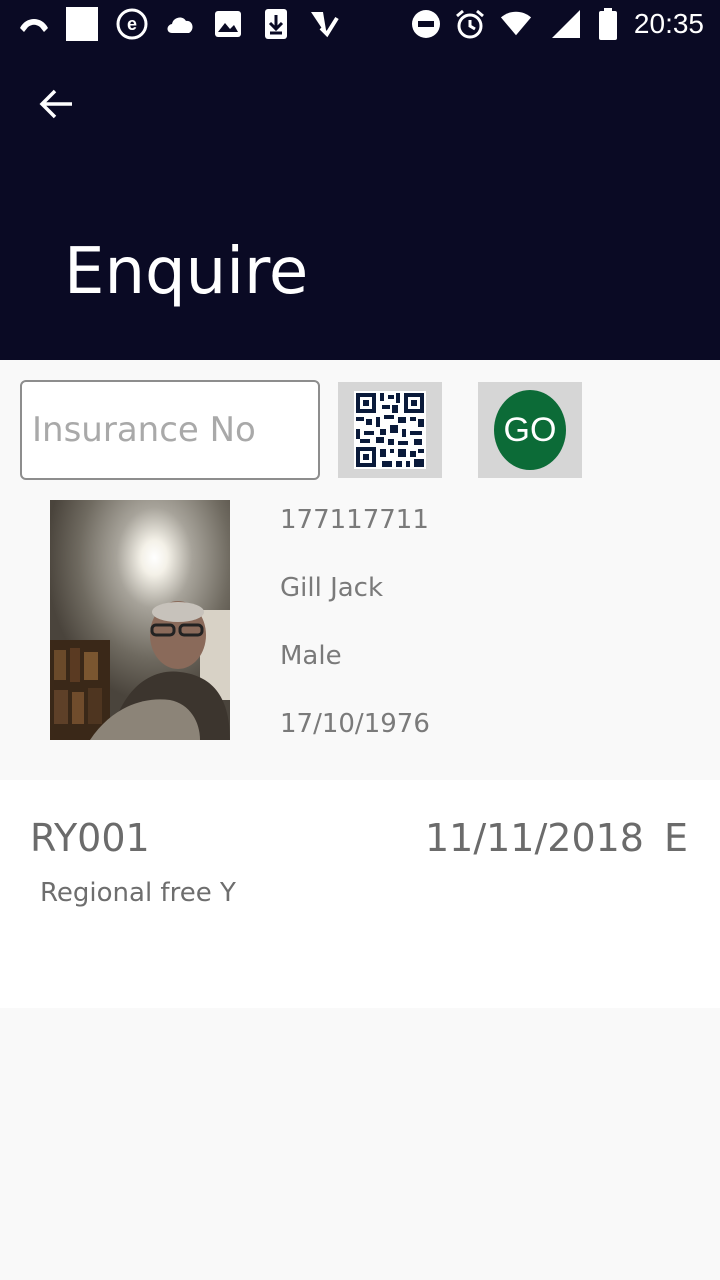 This screenshot has height=1280, width=720. What do you see at coordinates (354, 520) in the screenshot?
I see `insurance-number-value: 177117711` at bounding box center [354, 520].